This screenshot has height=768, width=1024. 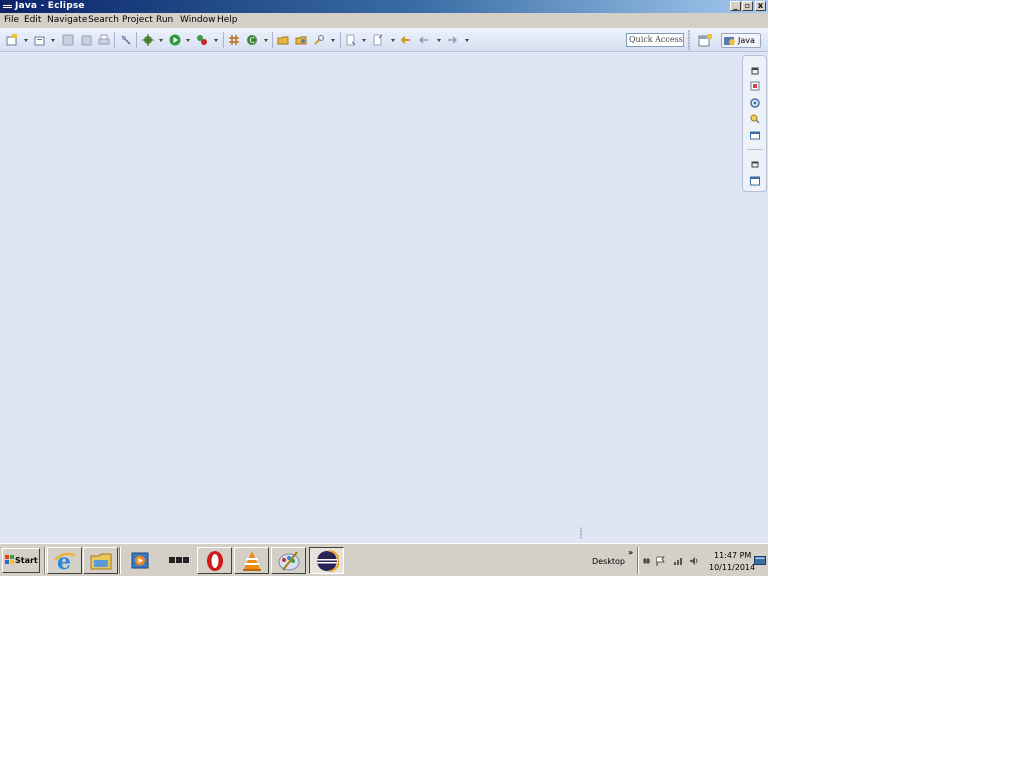 What do you see at coordinates (729, 41) in the screenshot?
I see `java-perspective-icon` at bounding box center [729, 41].